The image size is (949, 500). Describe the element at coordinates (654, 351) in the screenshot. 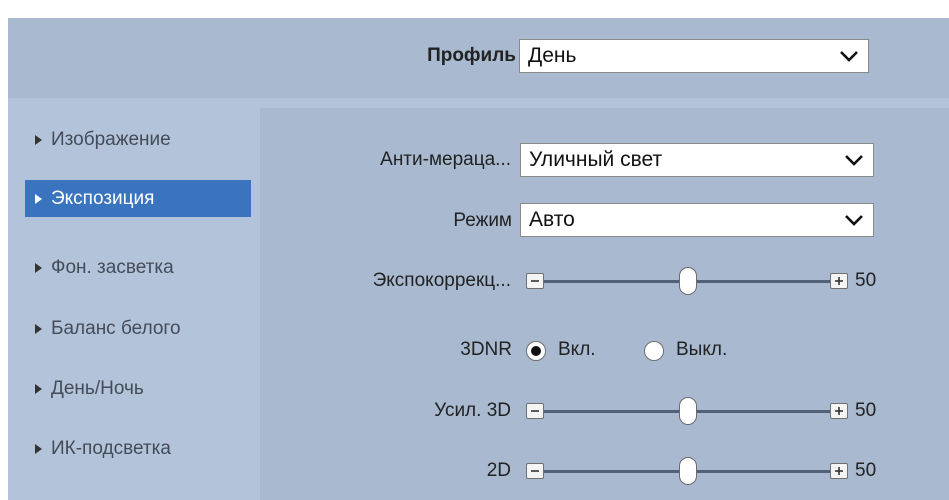

I see `dnr3-off-radio` at that location.